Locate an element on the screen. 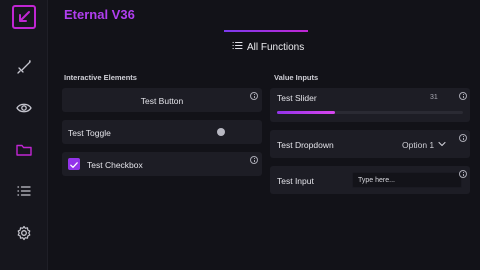 This screenshot has width=480, height=270. sword-icon is located at coordinates (24, 67).